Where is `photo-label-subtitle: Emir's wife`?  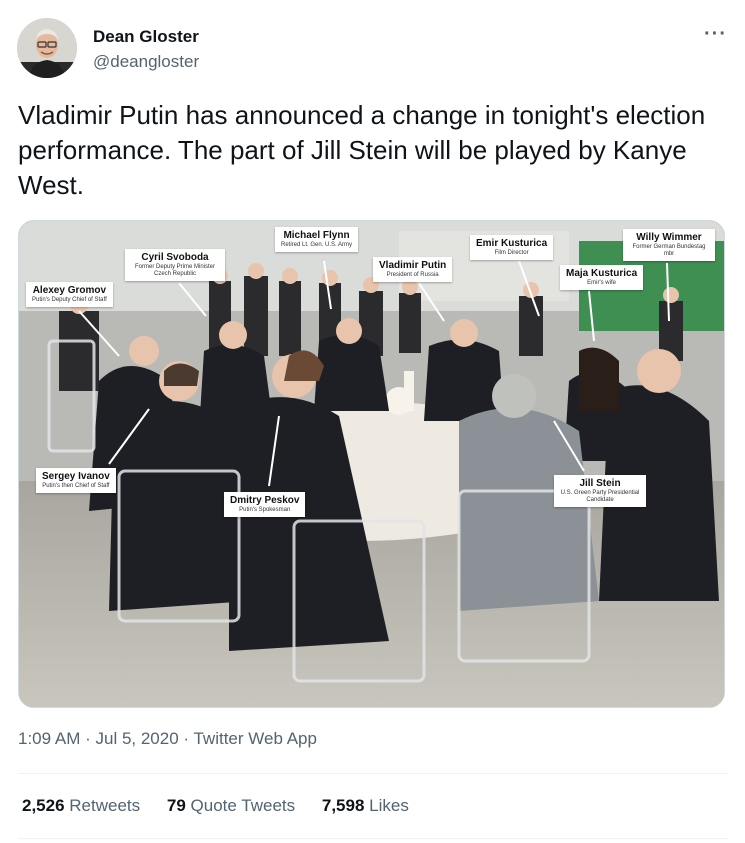 photo-label-subtitle: Emir's wife is located at coordinates (601, 283).